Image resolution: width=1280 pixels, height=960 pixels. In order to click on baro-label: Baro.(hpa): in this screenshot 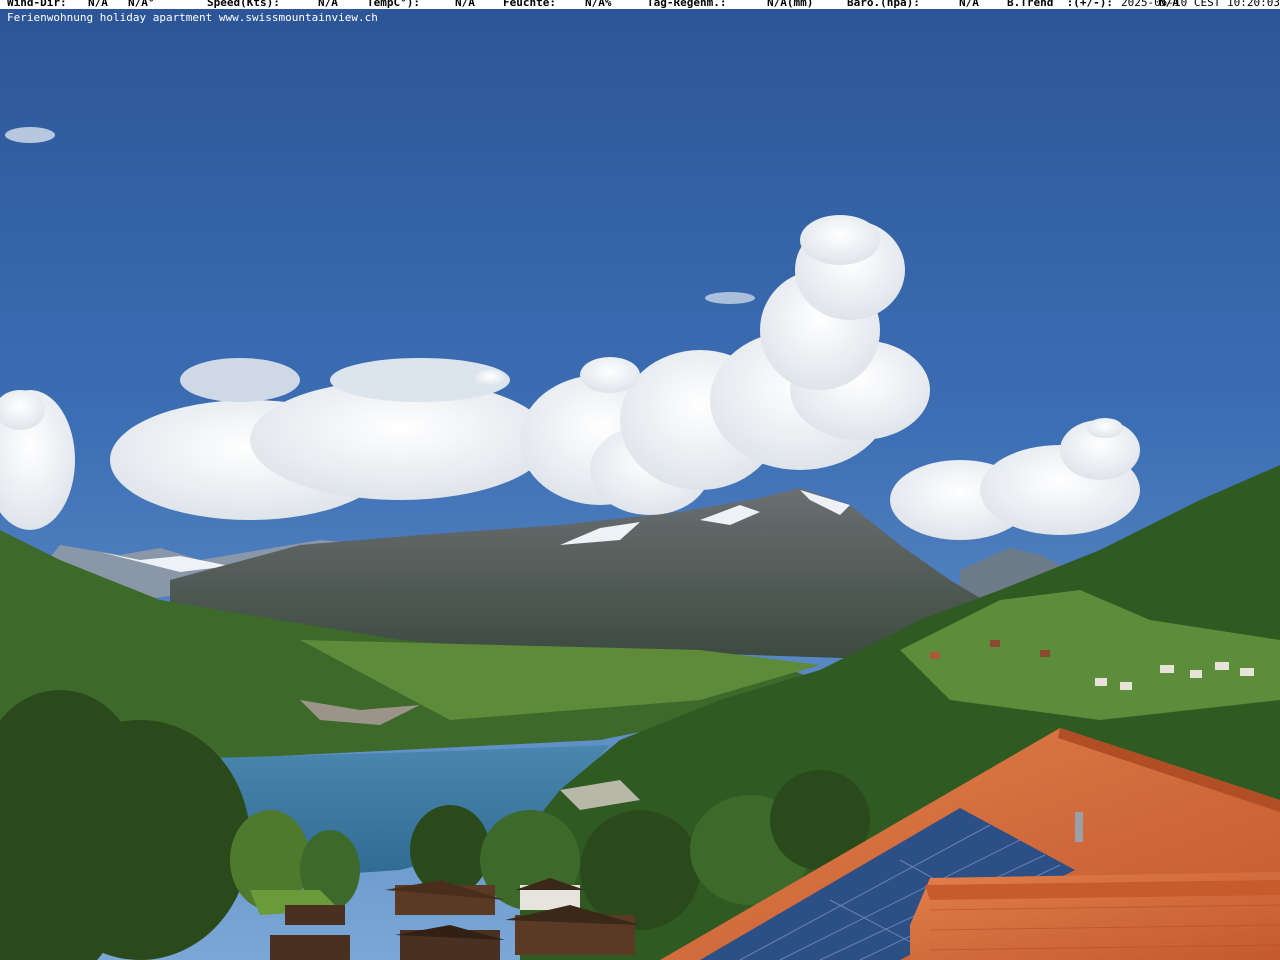, I will do `click(883, 4)`.